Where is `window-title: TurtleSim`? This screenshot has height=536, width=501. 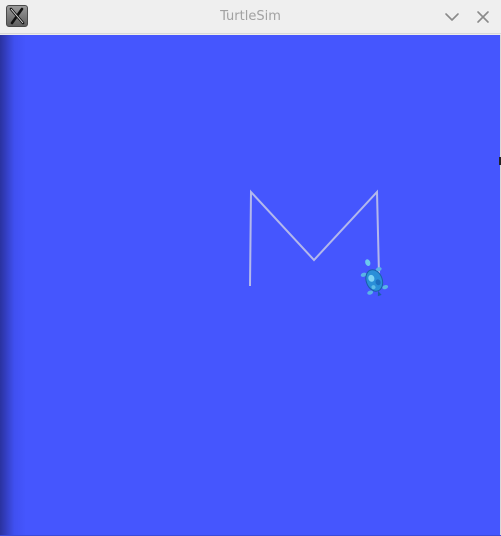 window-title: TurtleSim is located at coordinates (250, 16).